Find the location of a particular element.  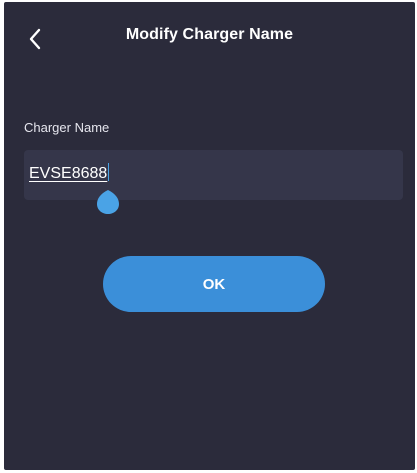

charger-name-value: EVSE8688 is located at coordinates (69, 173).